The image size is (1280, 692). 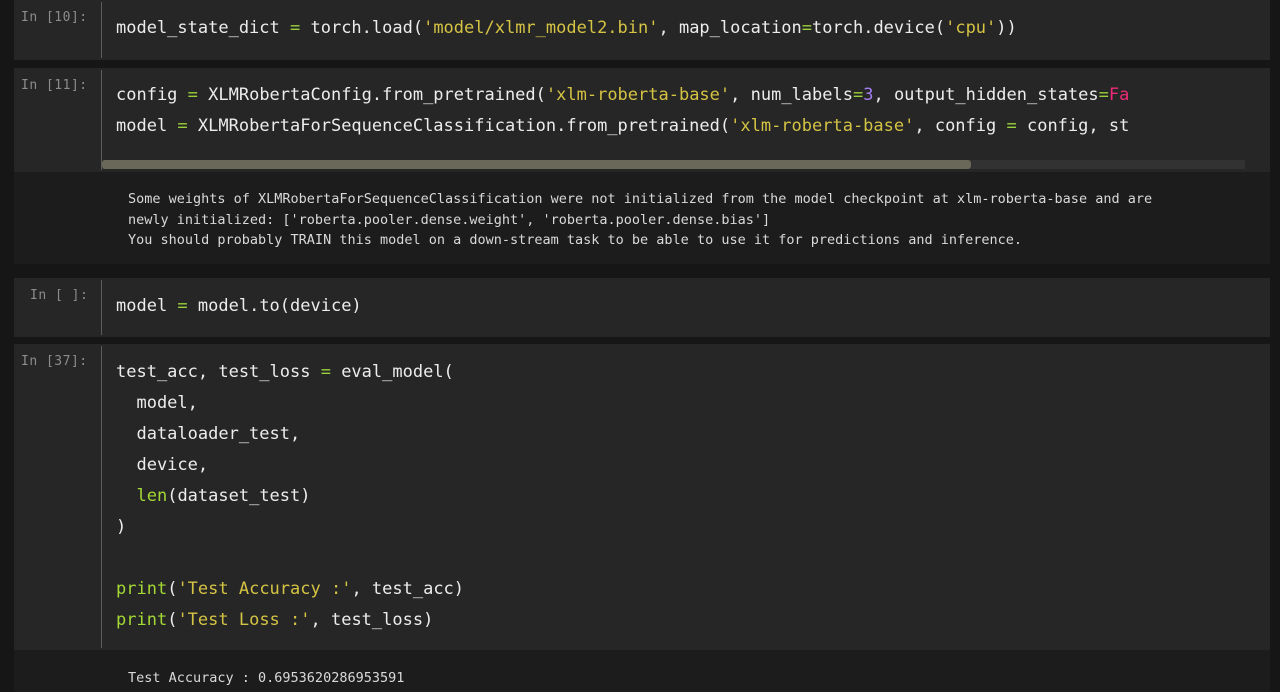 What do you see at coordinates (59, 295) in the screenshot?
I see `cell-prompt: In [ ]:` at bounding box center [59, 295].